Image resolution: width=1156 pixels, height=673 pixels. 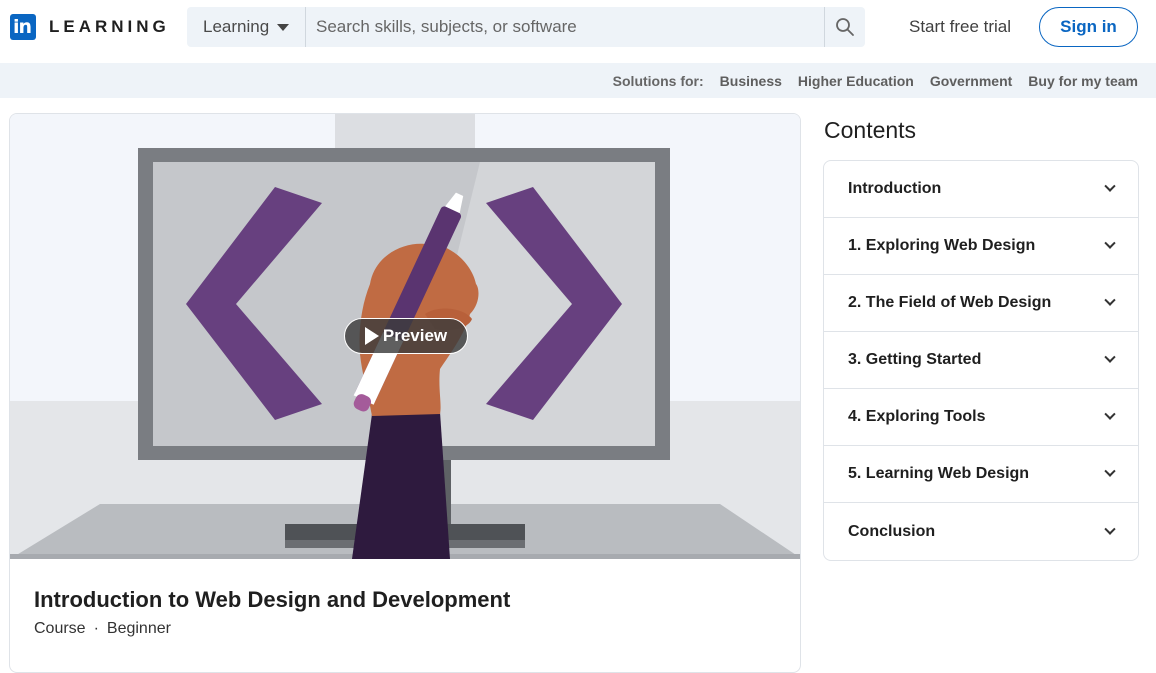 I want to click on search-button, so click(x=844, y=27).